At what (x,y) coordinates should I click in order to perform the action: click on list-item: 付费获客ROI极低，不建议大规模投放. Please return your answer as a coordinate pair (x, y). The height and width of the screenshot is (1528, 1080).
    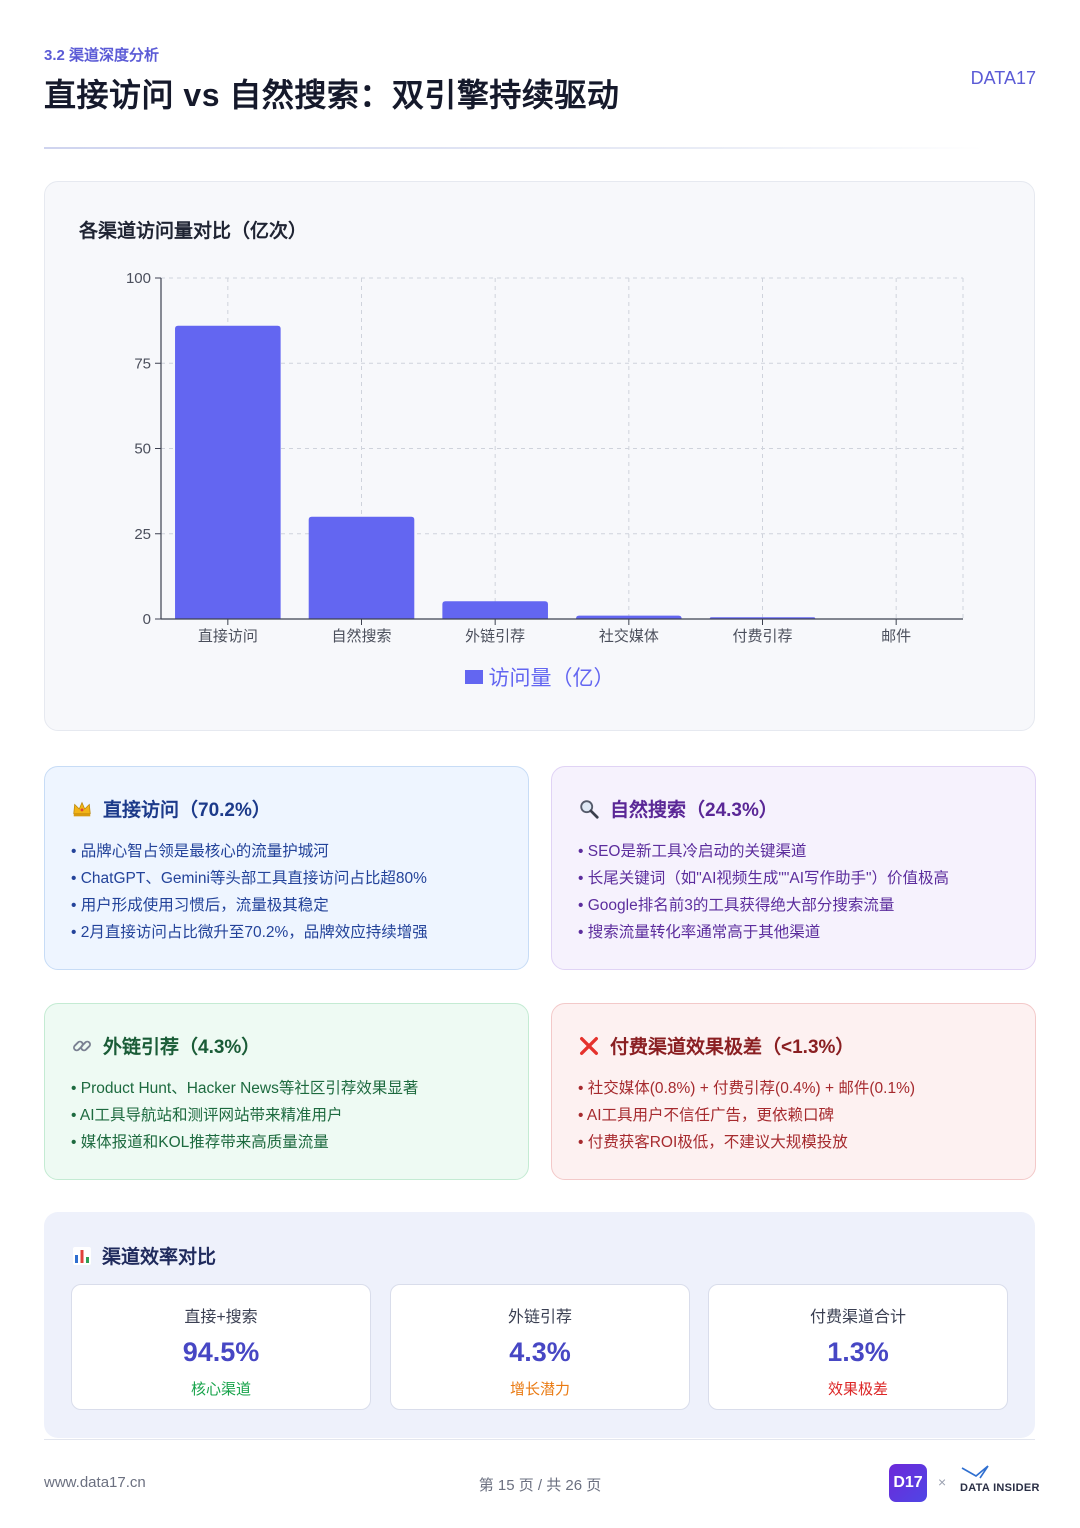
    Looking at the image, I should click on (793, 1142).